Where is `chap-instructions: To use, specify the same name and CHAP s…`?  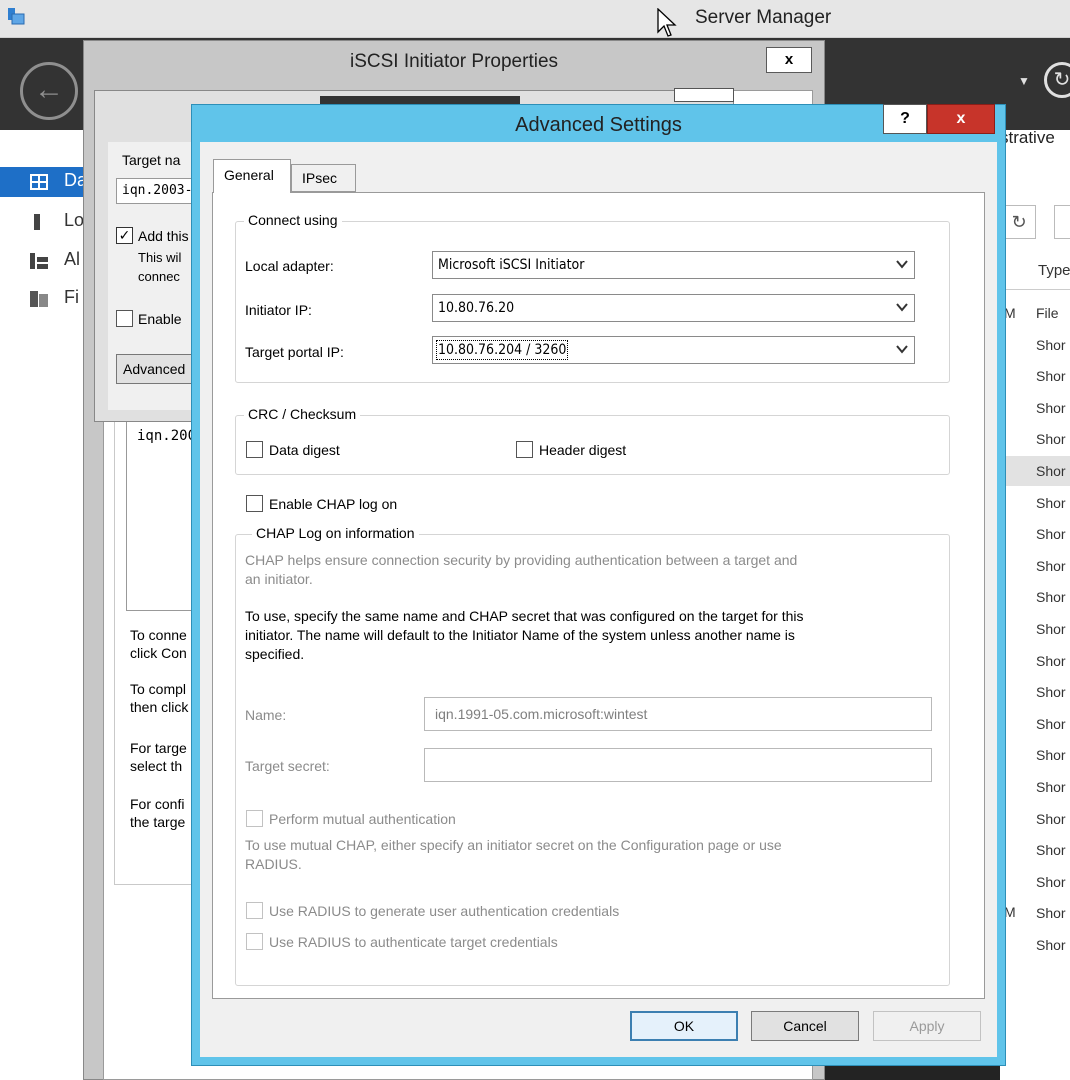
chap-instructions: To use, specify the same name and CHAP s… is located at coordinates (524, 635).